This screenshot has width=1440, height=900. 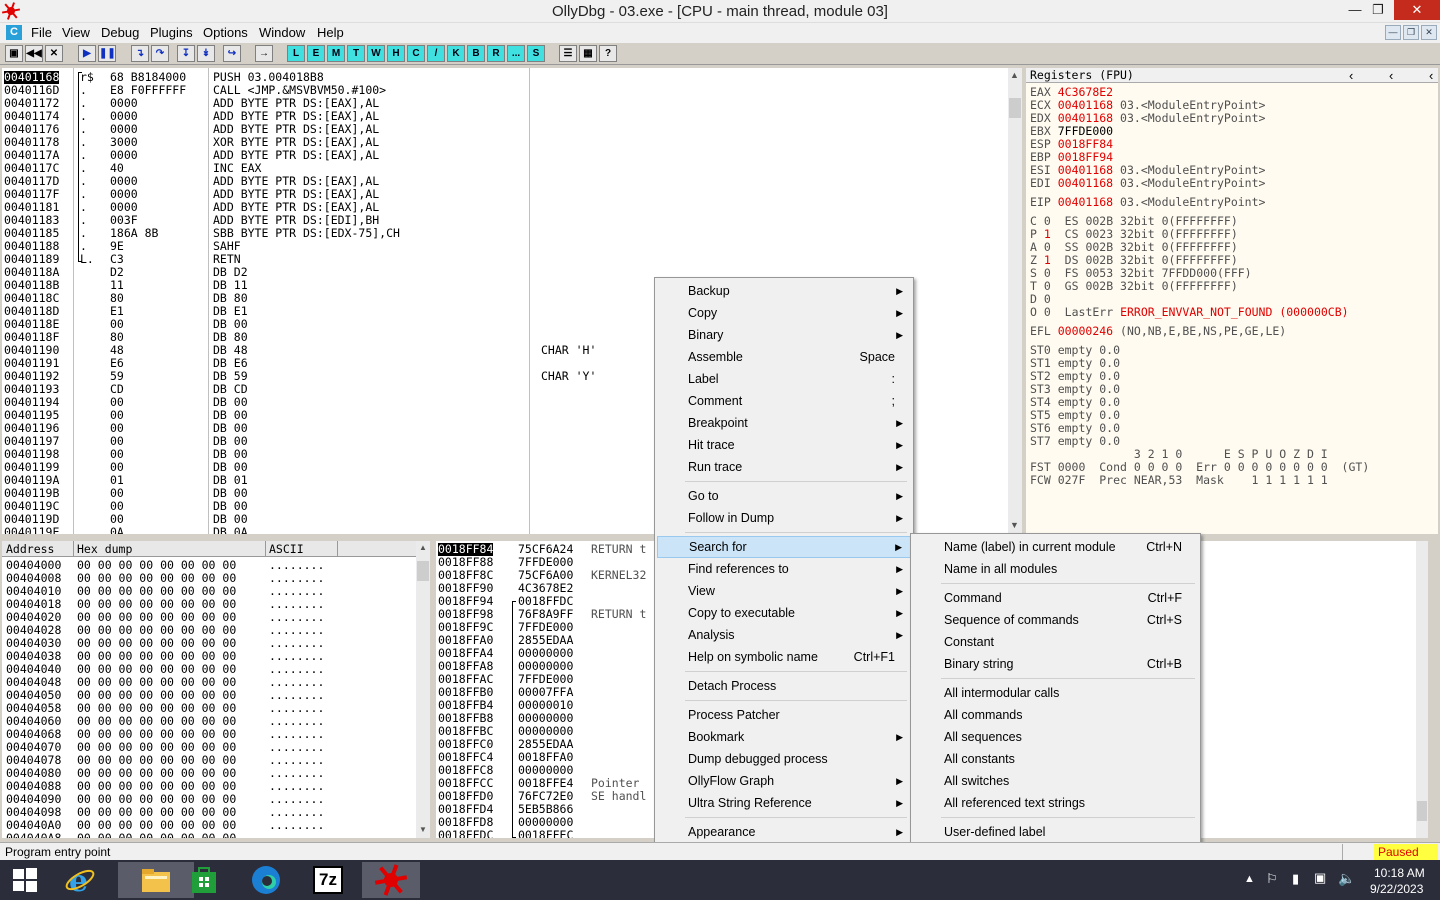 What do you see at coordinates (1085, 157) in the screenshot?
I see `register-value: 0018FF94` at bounding box center [1085, 157].